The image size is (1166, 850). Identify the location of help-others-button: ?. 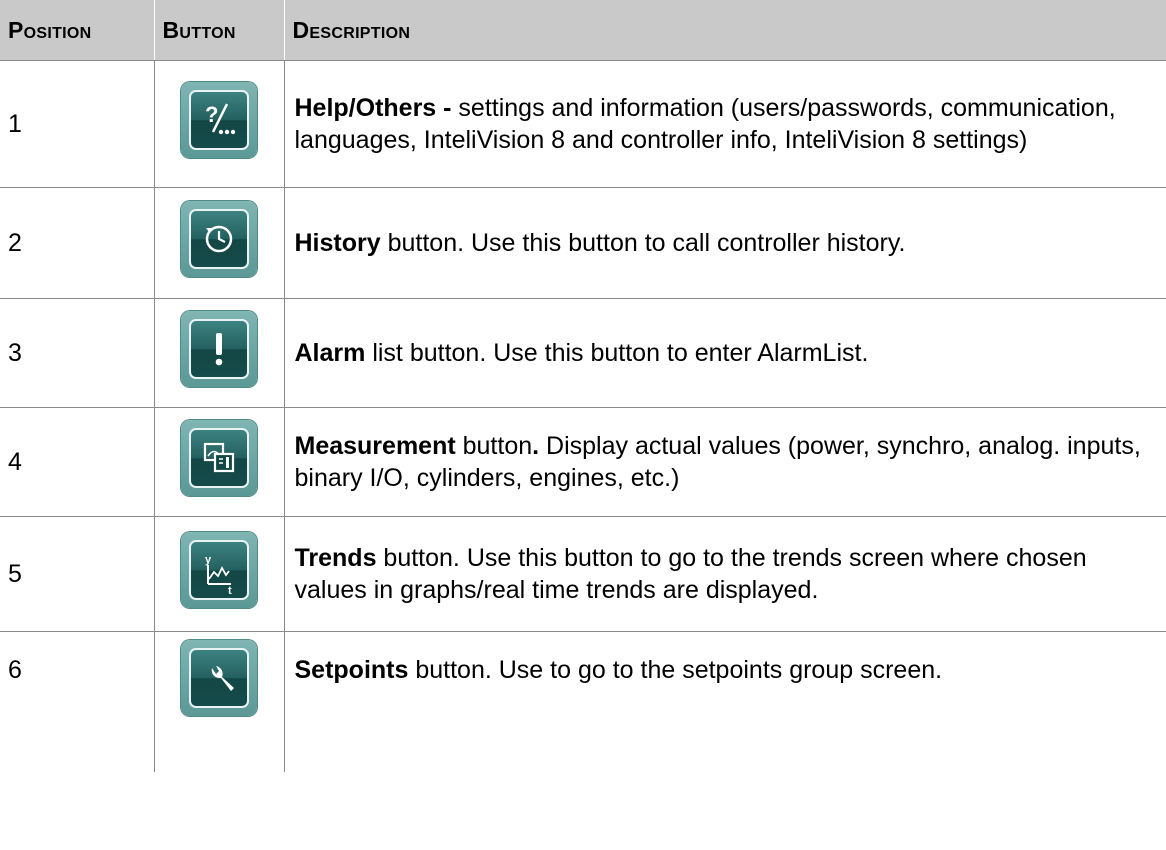
(219, 120).